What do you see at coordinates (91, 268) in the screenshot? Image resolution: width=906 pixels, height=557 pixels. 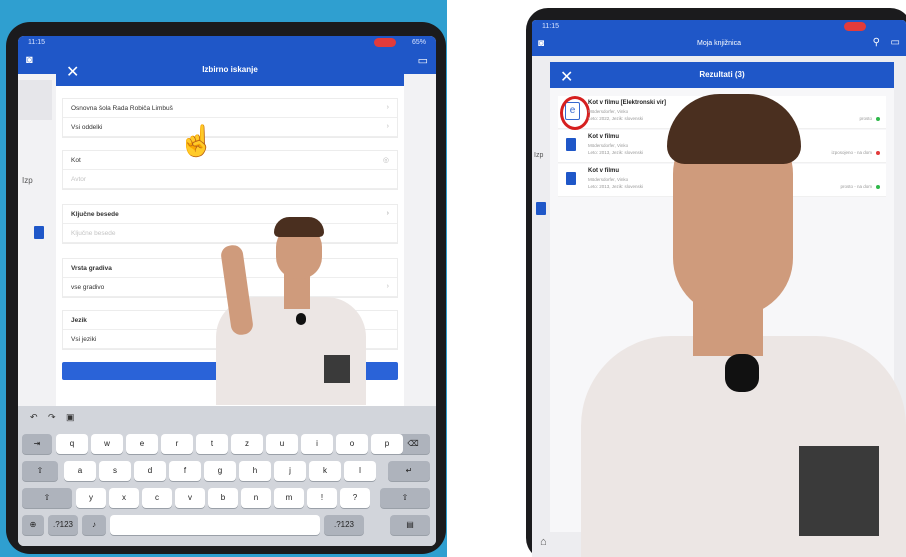 I see `material-label: Vrsta gradiva` at bounding box center [91, 268].